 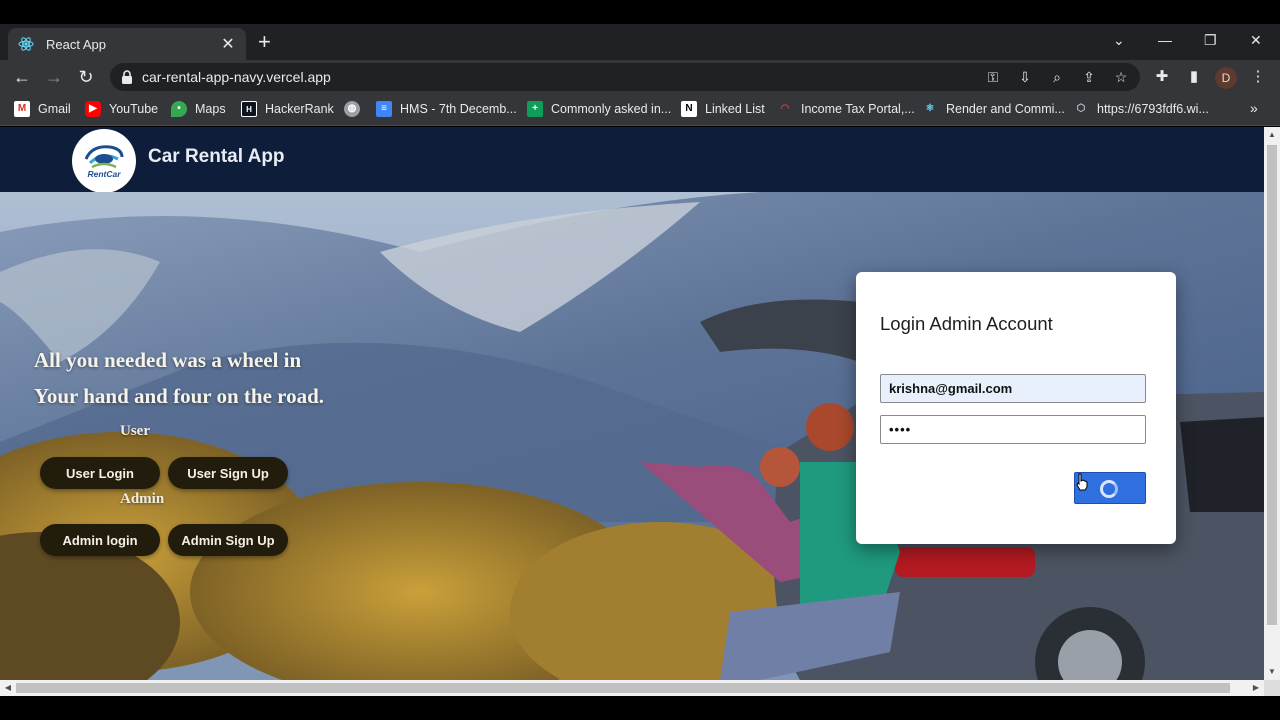 What do you see at coordinates (236, 77) in the screenshot?
I see `url-text: car-rental-app-navy.vercel.app` at bounding box center [236, 77].